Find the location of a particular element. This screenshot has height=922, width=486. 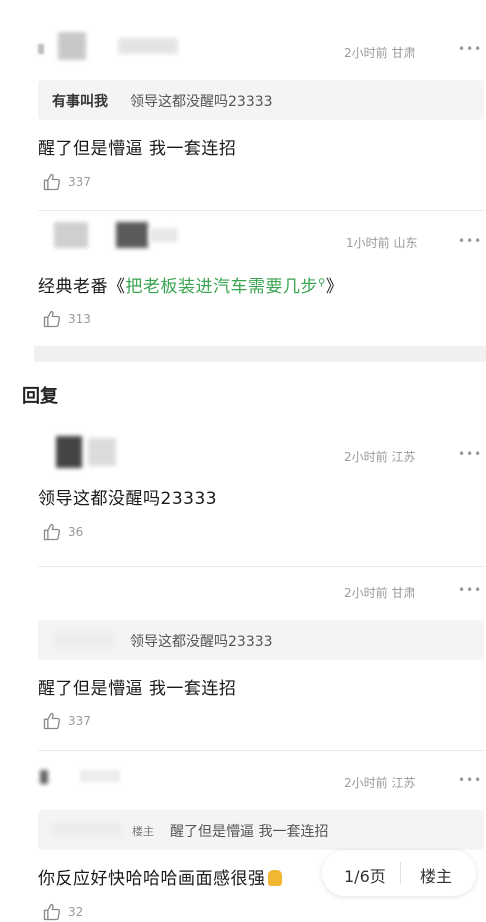

quoted-username: 有事叫我 is located at coordinates (80, 102).